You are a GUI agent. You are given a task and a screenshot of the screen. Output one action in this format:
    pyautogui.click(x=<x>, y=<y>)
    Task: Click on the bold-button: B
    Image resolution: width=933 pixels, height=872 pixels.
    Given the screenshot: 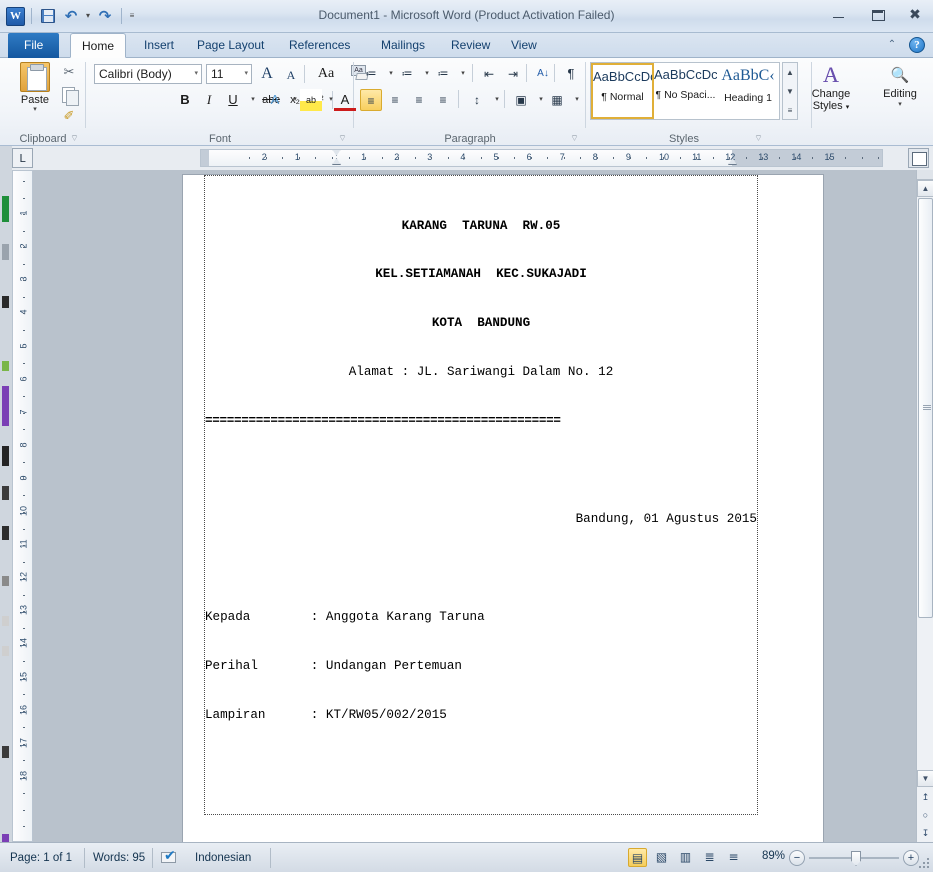 What is the action you would take?
    pyautogui.click(x=185, y=100)
    